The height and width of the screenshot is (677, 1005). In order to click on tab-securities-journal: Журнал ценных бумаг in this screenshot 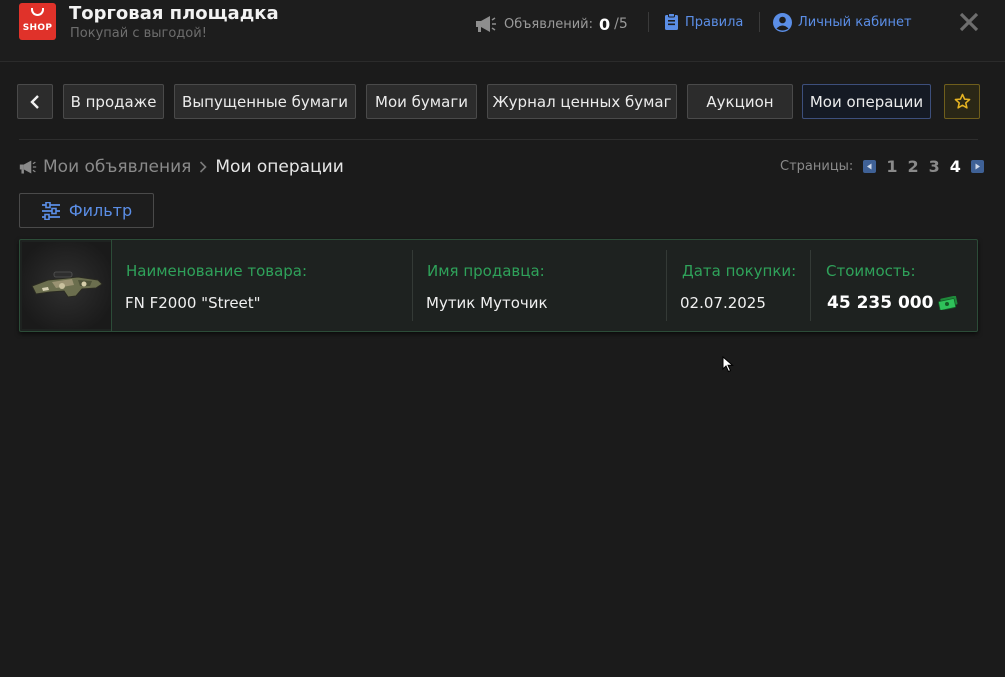, I will do `click(582, 101)`.